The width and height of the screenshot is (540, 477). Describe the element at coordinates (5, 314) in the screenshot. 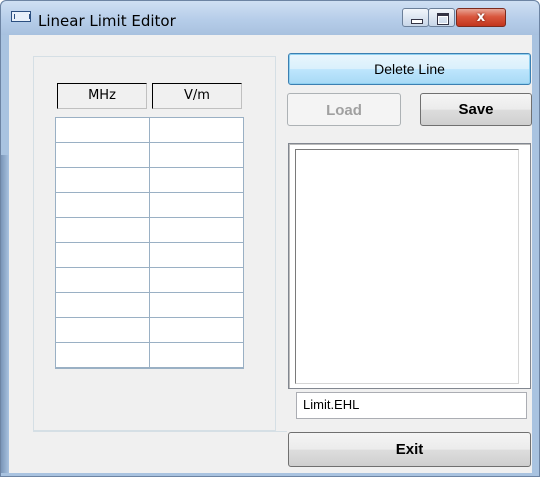

I see `window-frame-edge` at that location.